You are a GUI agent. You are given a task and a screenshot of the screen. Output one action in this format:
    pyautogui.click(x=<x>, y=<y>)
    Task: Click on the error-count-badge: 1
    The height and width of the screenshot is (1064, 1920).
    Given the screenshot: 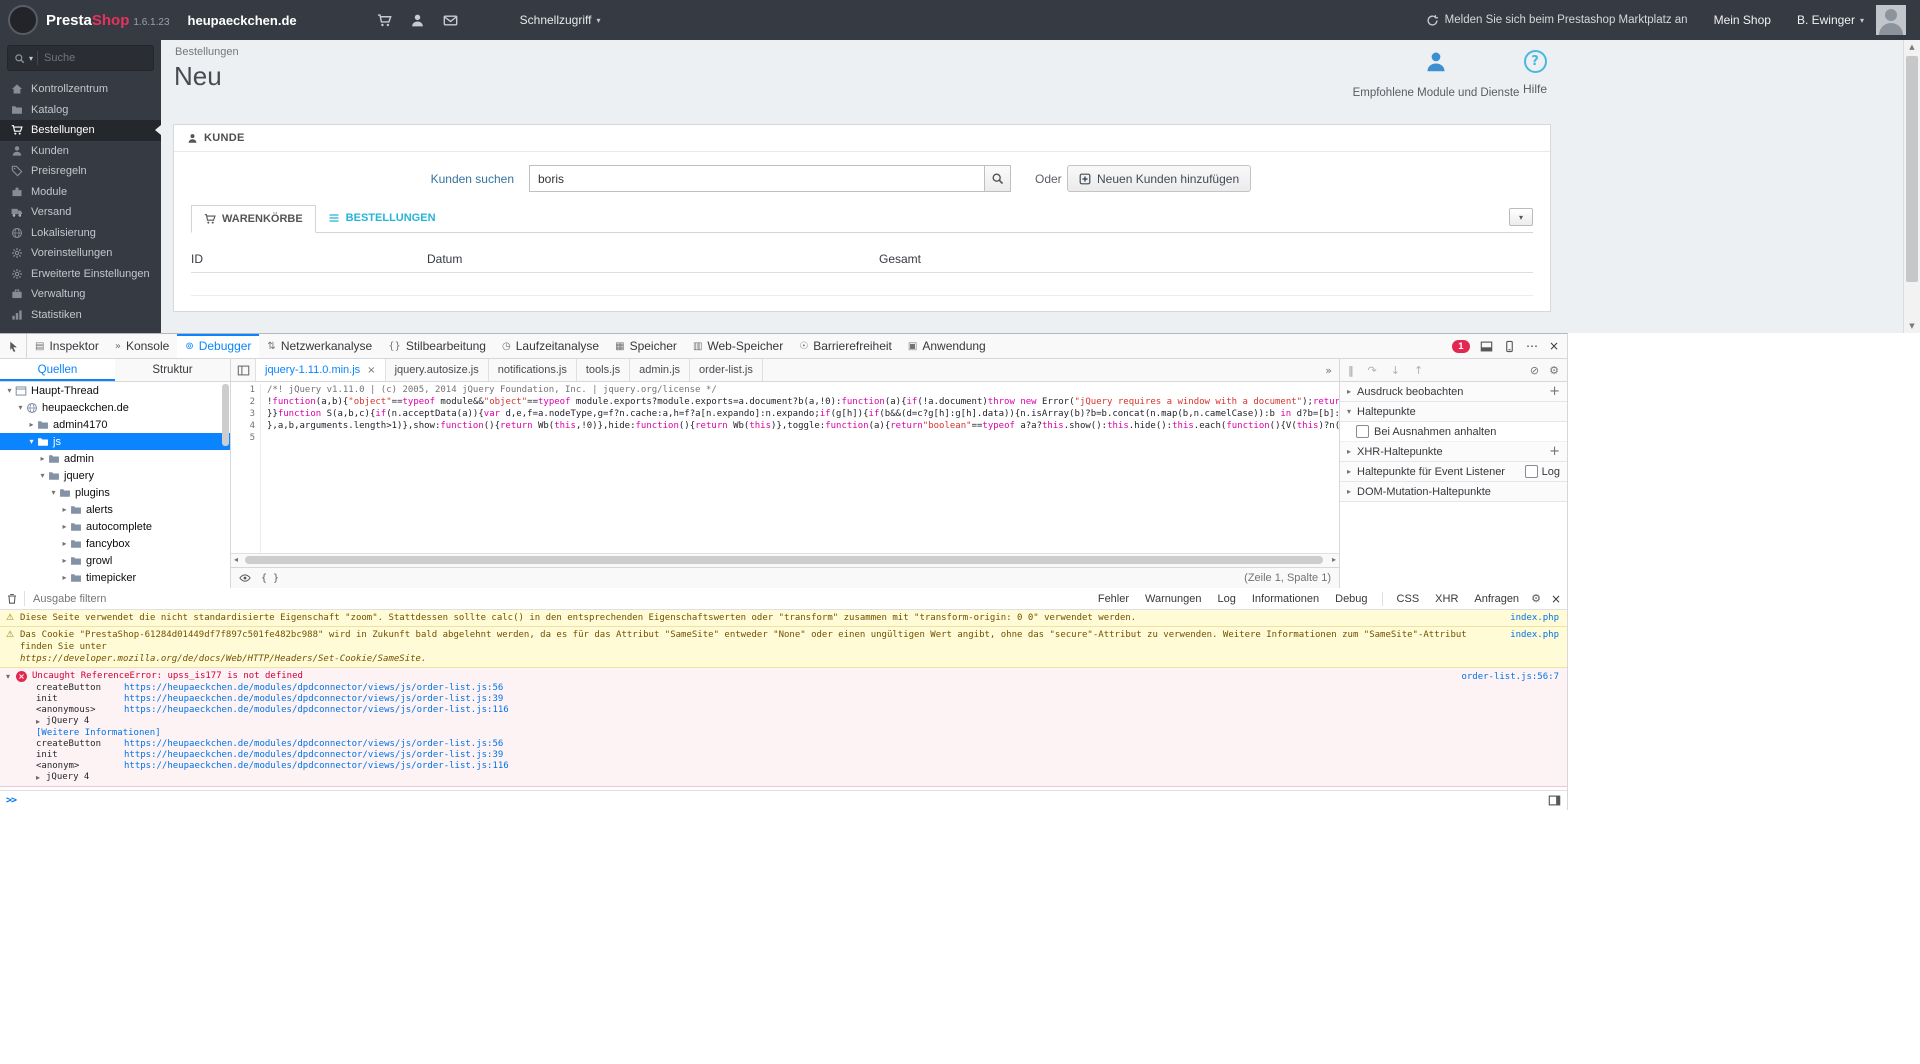 What is the action you would take?
    pyautogui.click(x=1460, y=346)
    